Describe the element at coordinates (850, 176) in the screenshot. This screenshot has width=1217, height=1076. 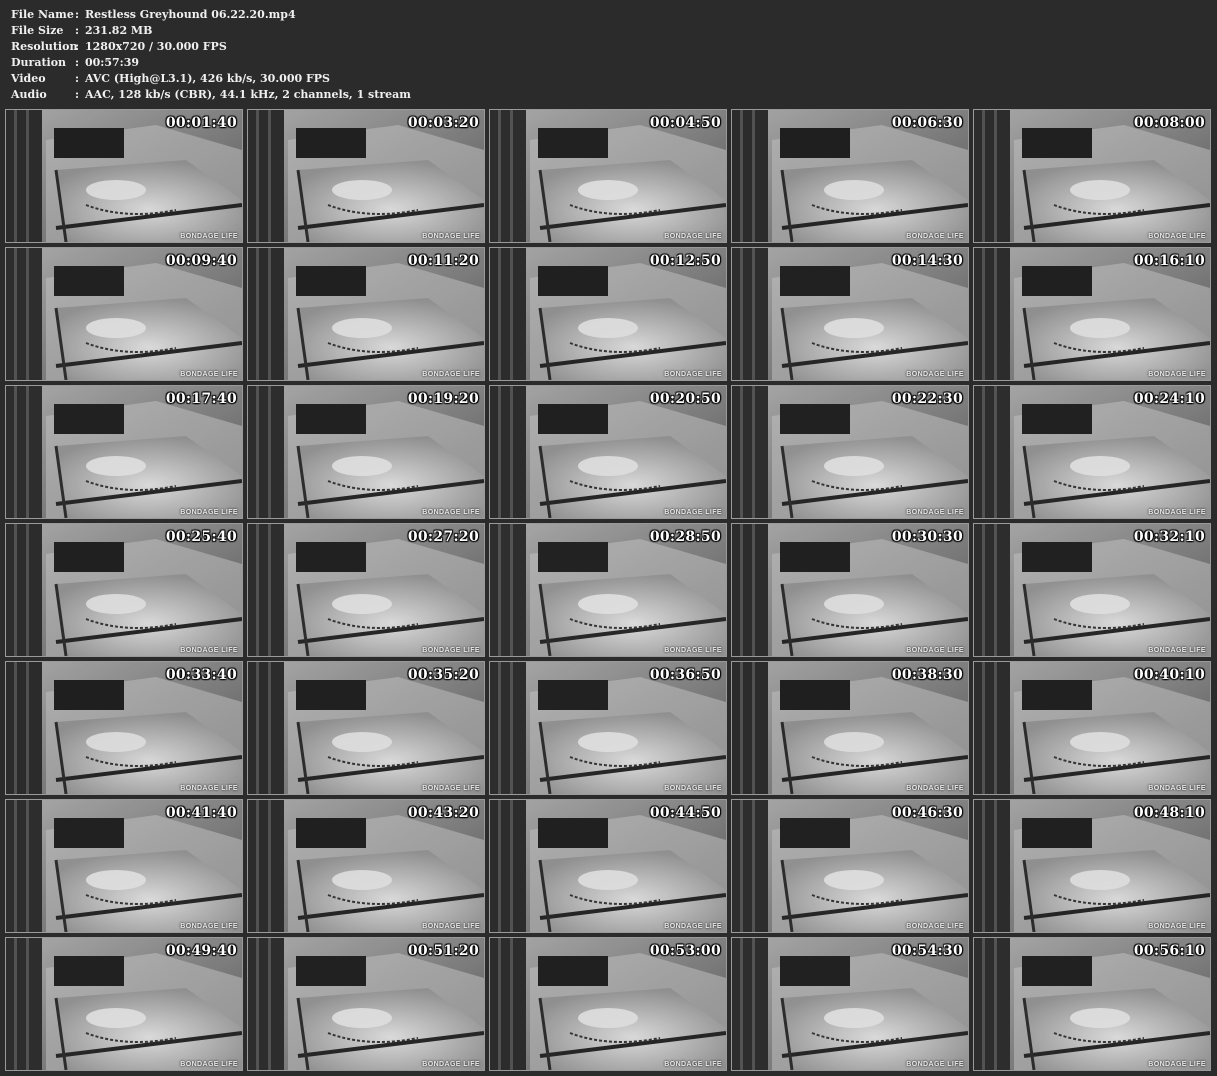
I see `video-thumbnail: 00:06:30 BONDAGE LIFE` at that location.